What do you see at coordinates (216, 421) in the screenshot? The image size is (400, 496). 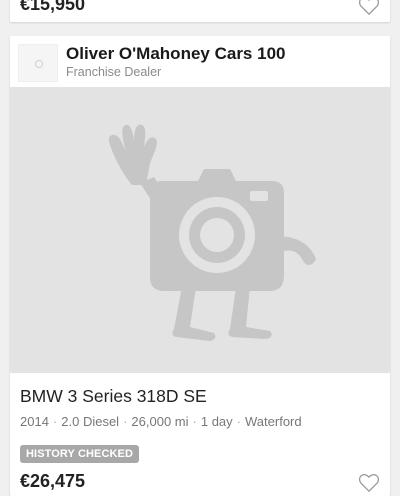 I see `spec-age: 1 day` at bounding box center [216, 421].